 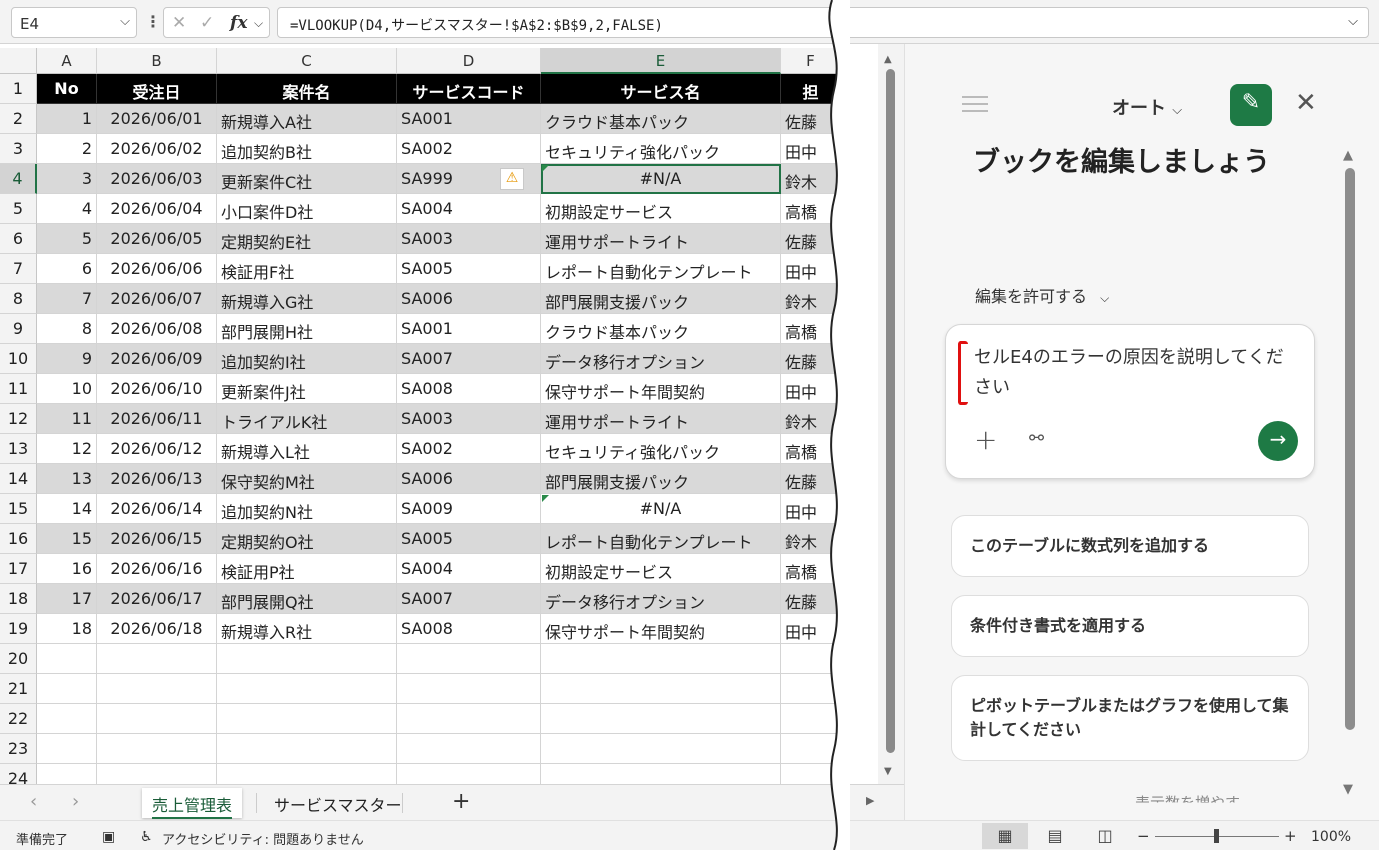 I want to click on table-cell: 検証用P社, so click(x=307, y=569).